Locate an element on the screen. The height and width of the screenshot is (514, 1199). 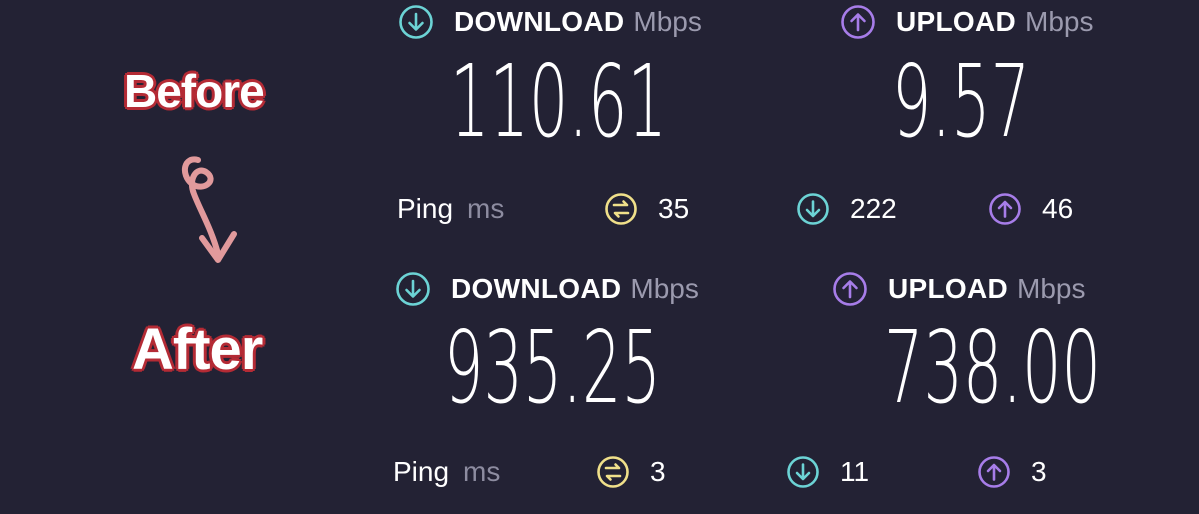
ping-idle-value: 3 is located at coordinates (658, 471).